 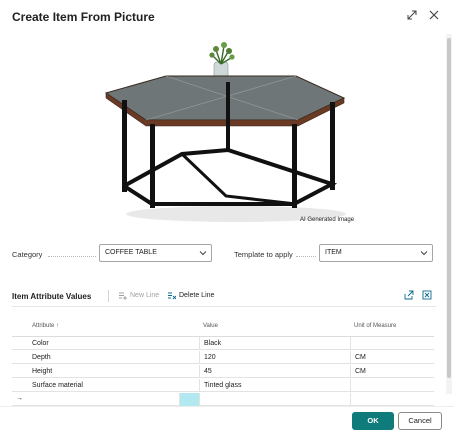 What do you see at coordinates (306, 256) in the screenshot?
I see `template-dots` at bounding box center [306, 256].